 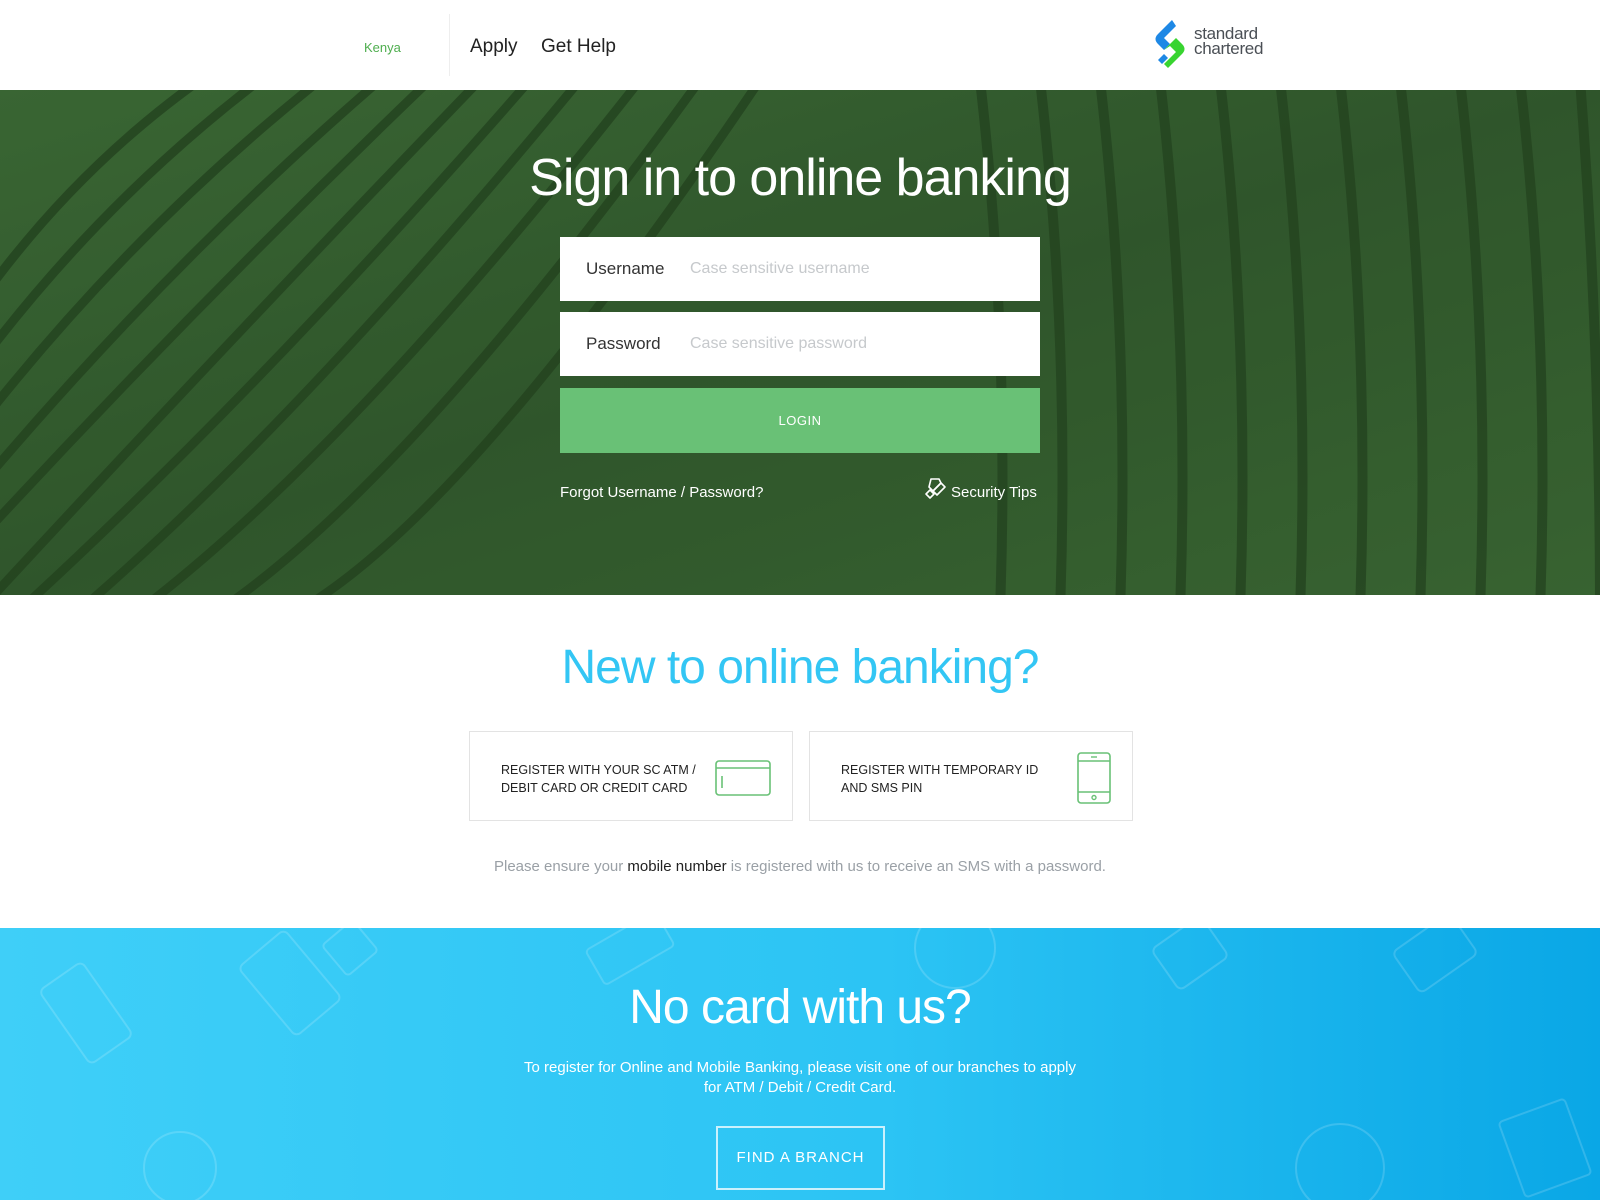 What do you see at coordinates (578, 47) in the screenshot?
I see `nav-get-help-link: Get Help` at bounding box center [578, 47].